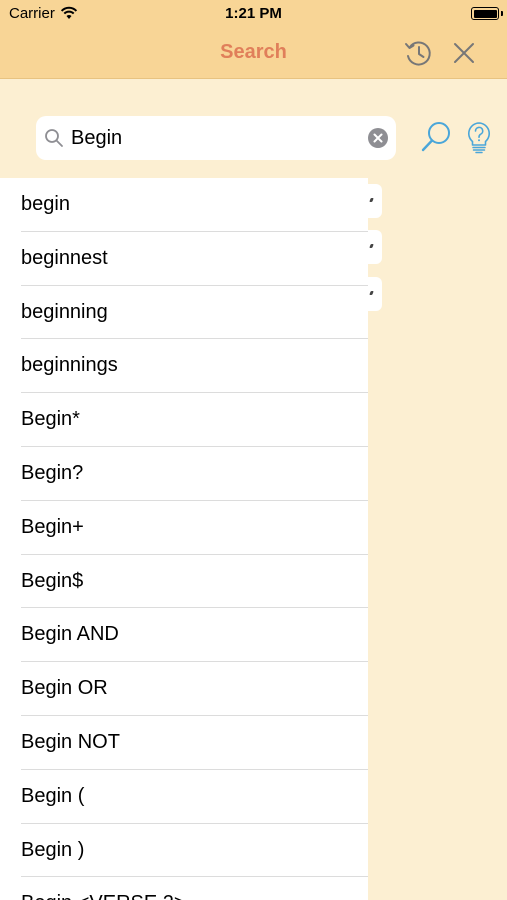  I want to click on suggestion-item: Begin (, so click(184, 797).